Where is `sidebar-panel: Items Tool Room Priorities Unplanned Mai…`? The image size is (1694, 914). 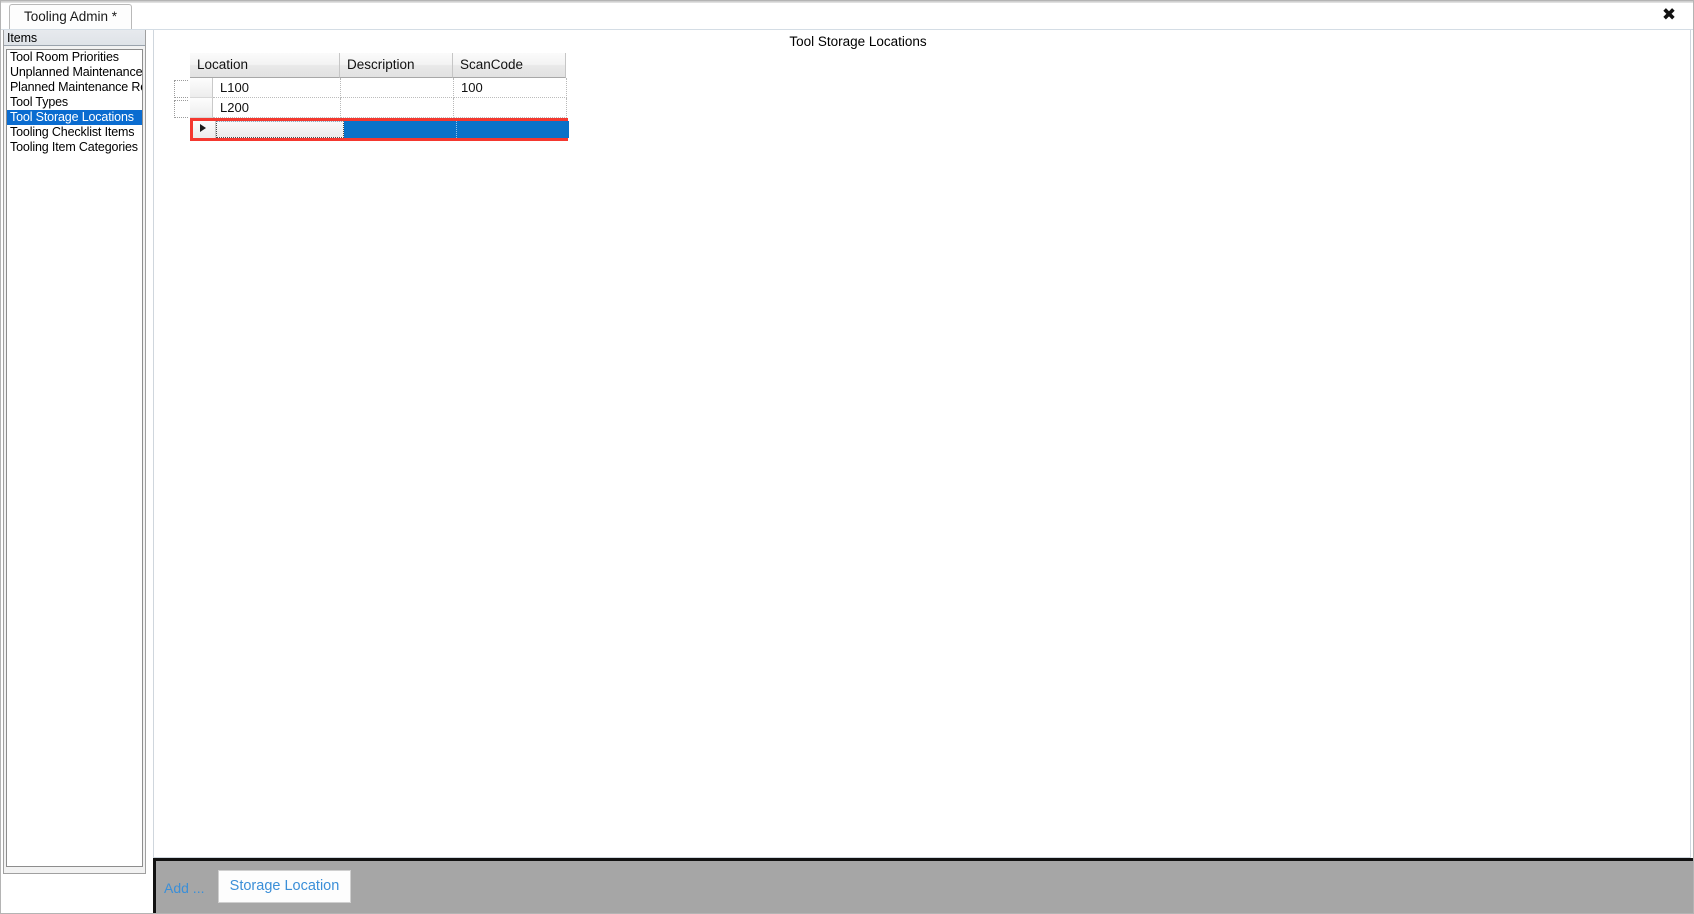 sidebar-panel: Items Tool Room Priorities Unplanned Mai… is located at coordinates (74, 452).